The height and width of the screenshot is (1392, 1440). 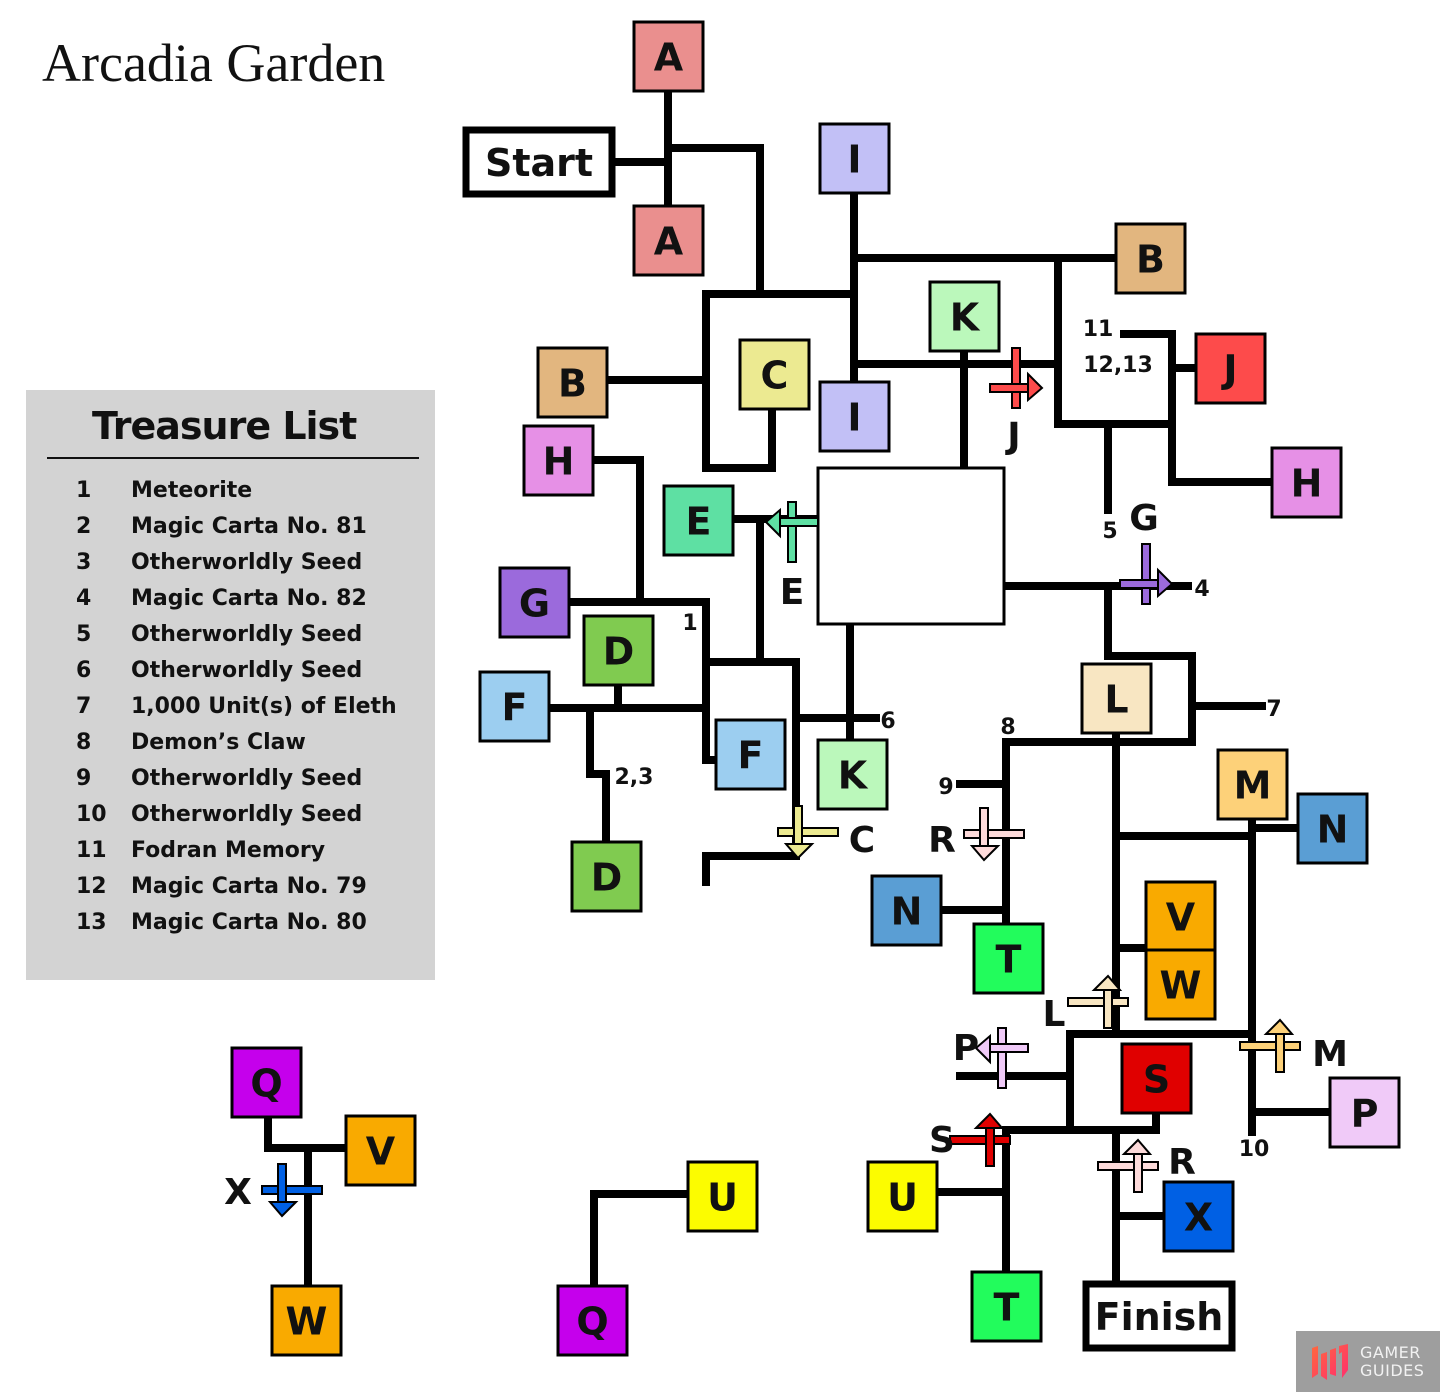 What do you see at coordinates (91, 922) in the screenshot?
I see `treasure-number: 13` at bounding box center [91, 922].